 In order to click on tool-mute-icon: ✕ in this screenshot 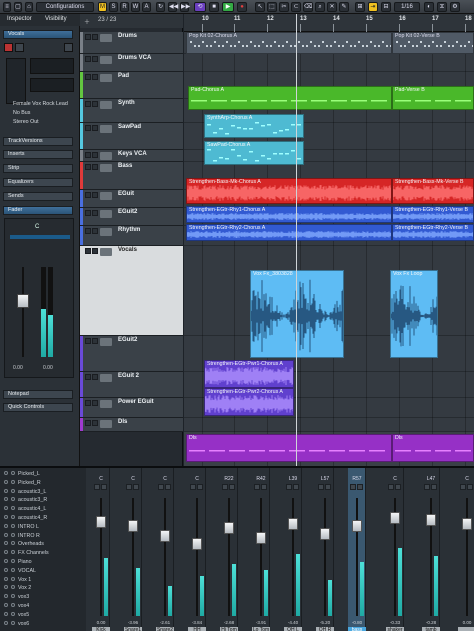, I will do `click(332, 7)`.